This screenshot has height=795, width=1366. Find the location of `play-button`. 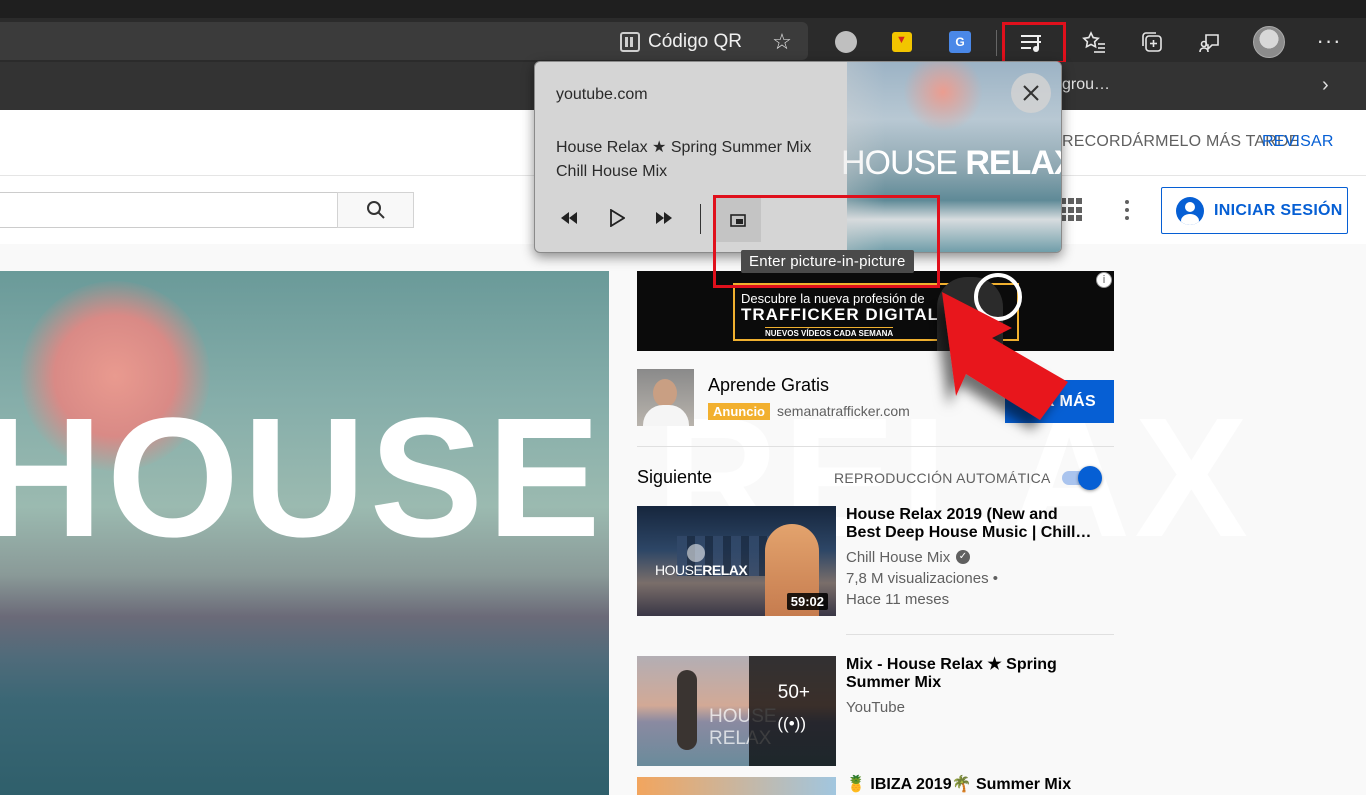

play-button is located at coordinates (617, 218).